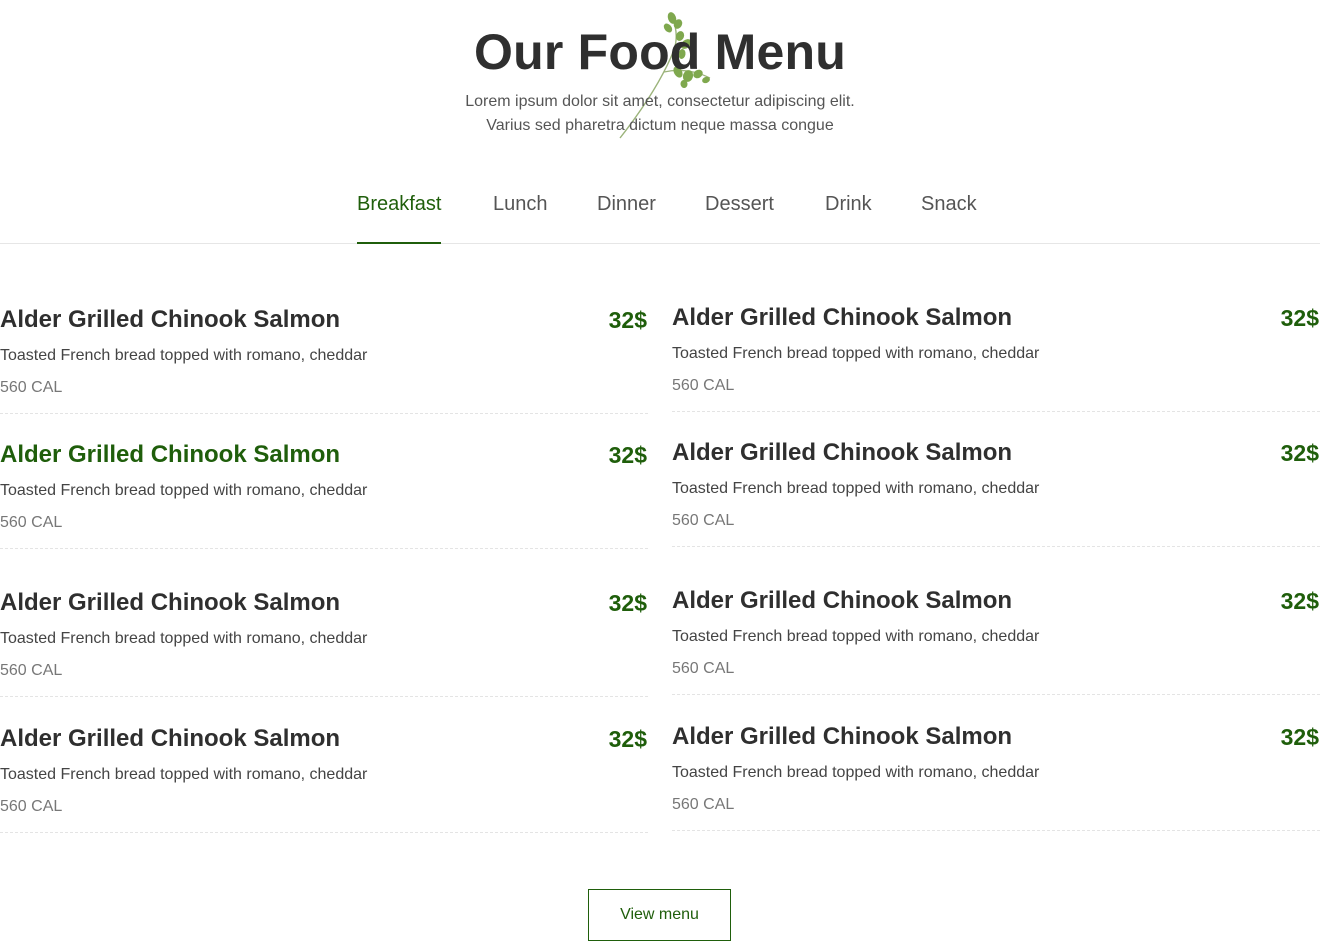 The image size is (1320, 941). Describe the element at coordinates (739, 218) in the screenshot. I see `tab-dessert: Dessert` at that location.